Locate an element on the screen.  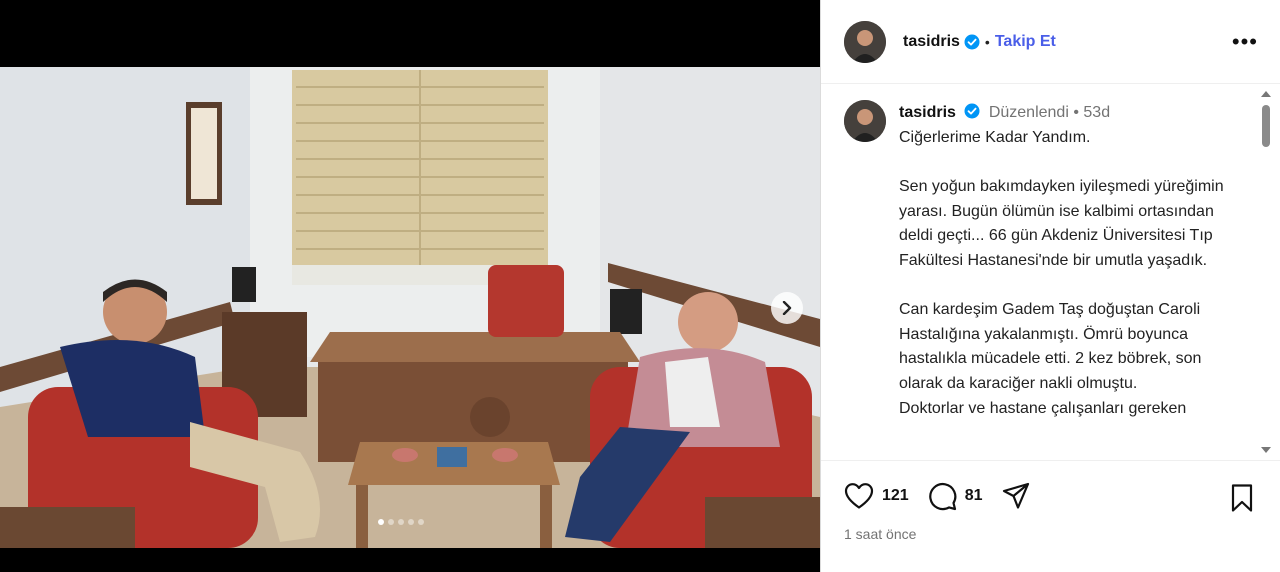
avatar is located at coordinates (865, 41).